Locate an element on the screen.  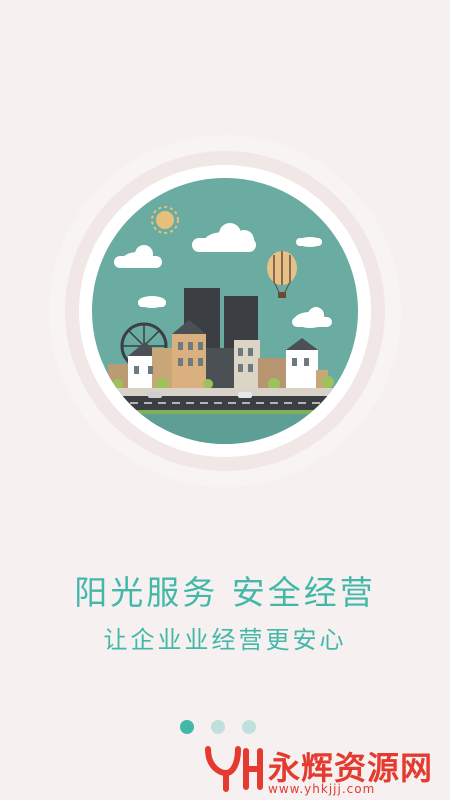
watermark-url: www.yhkjjj.com is located at coordinates (322, 789).